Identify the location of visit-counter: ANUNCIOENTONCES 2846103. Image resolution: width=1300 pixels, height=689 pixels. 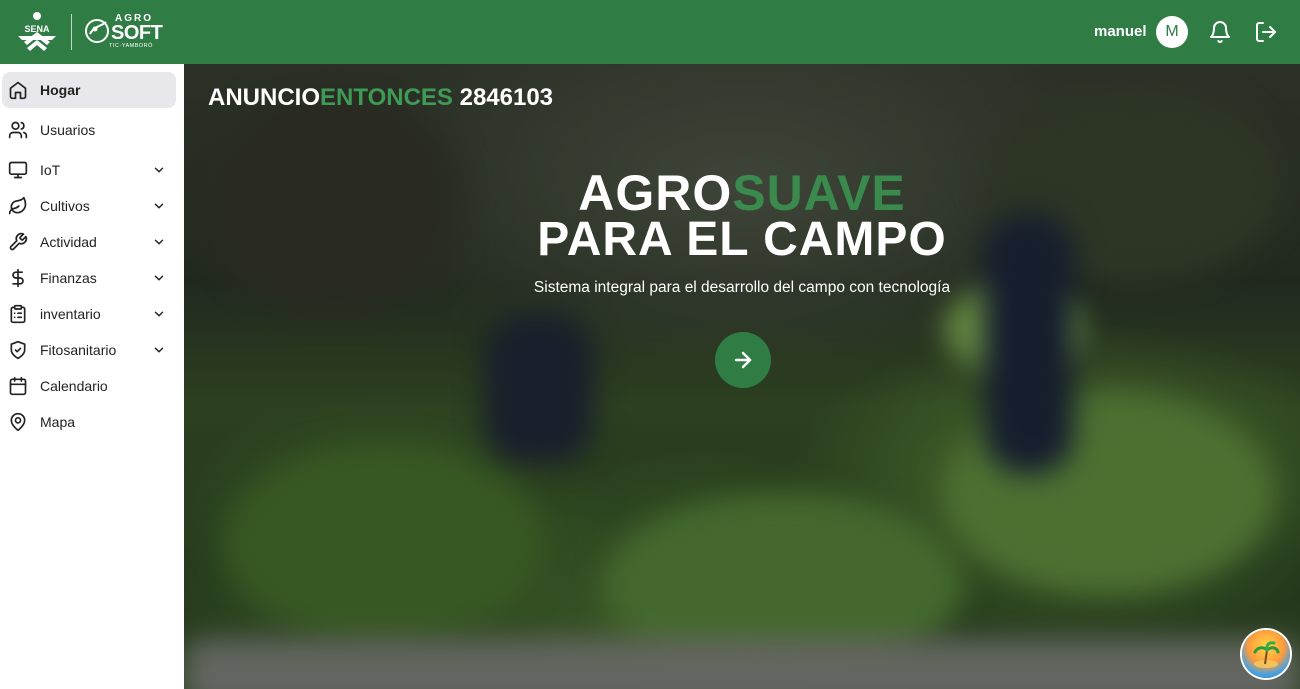
(380, 98).